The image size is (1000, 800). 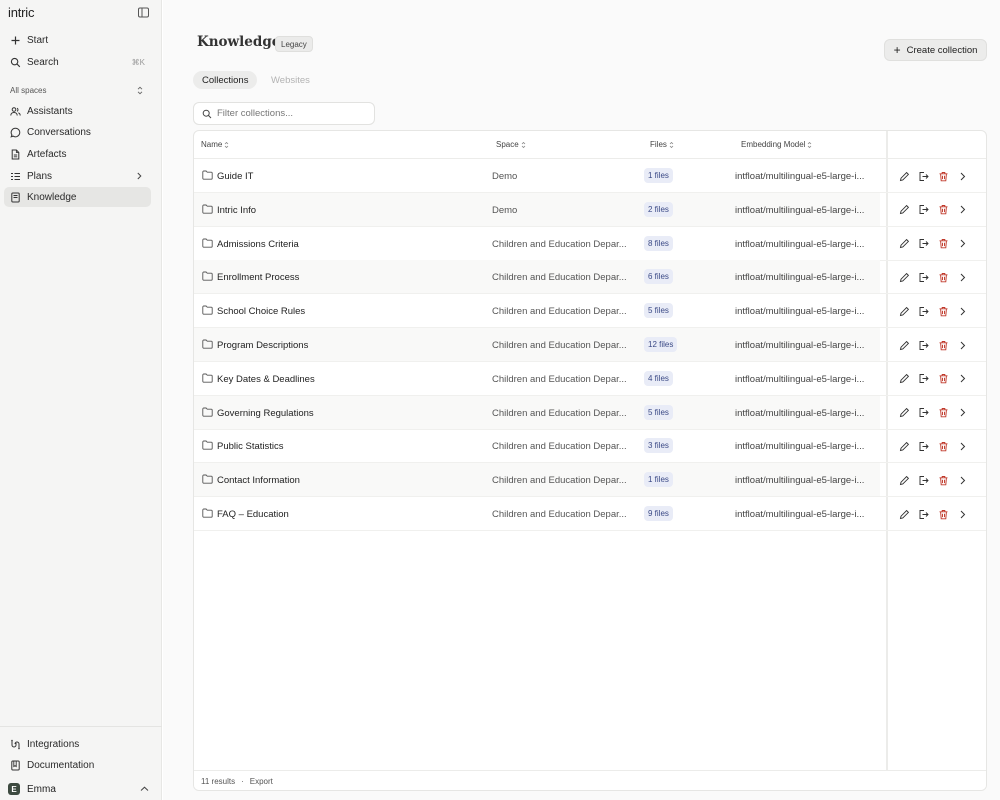 I want to click on app-logo: intric, so click(x=21, y=12).